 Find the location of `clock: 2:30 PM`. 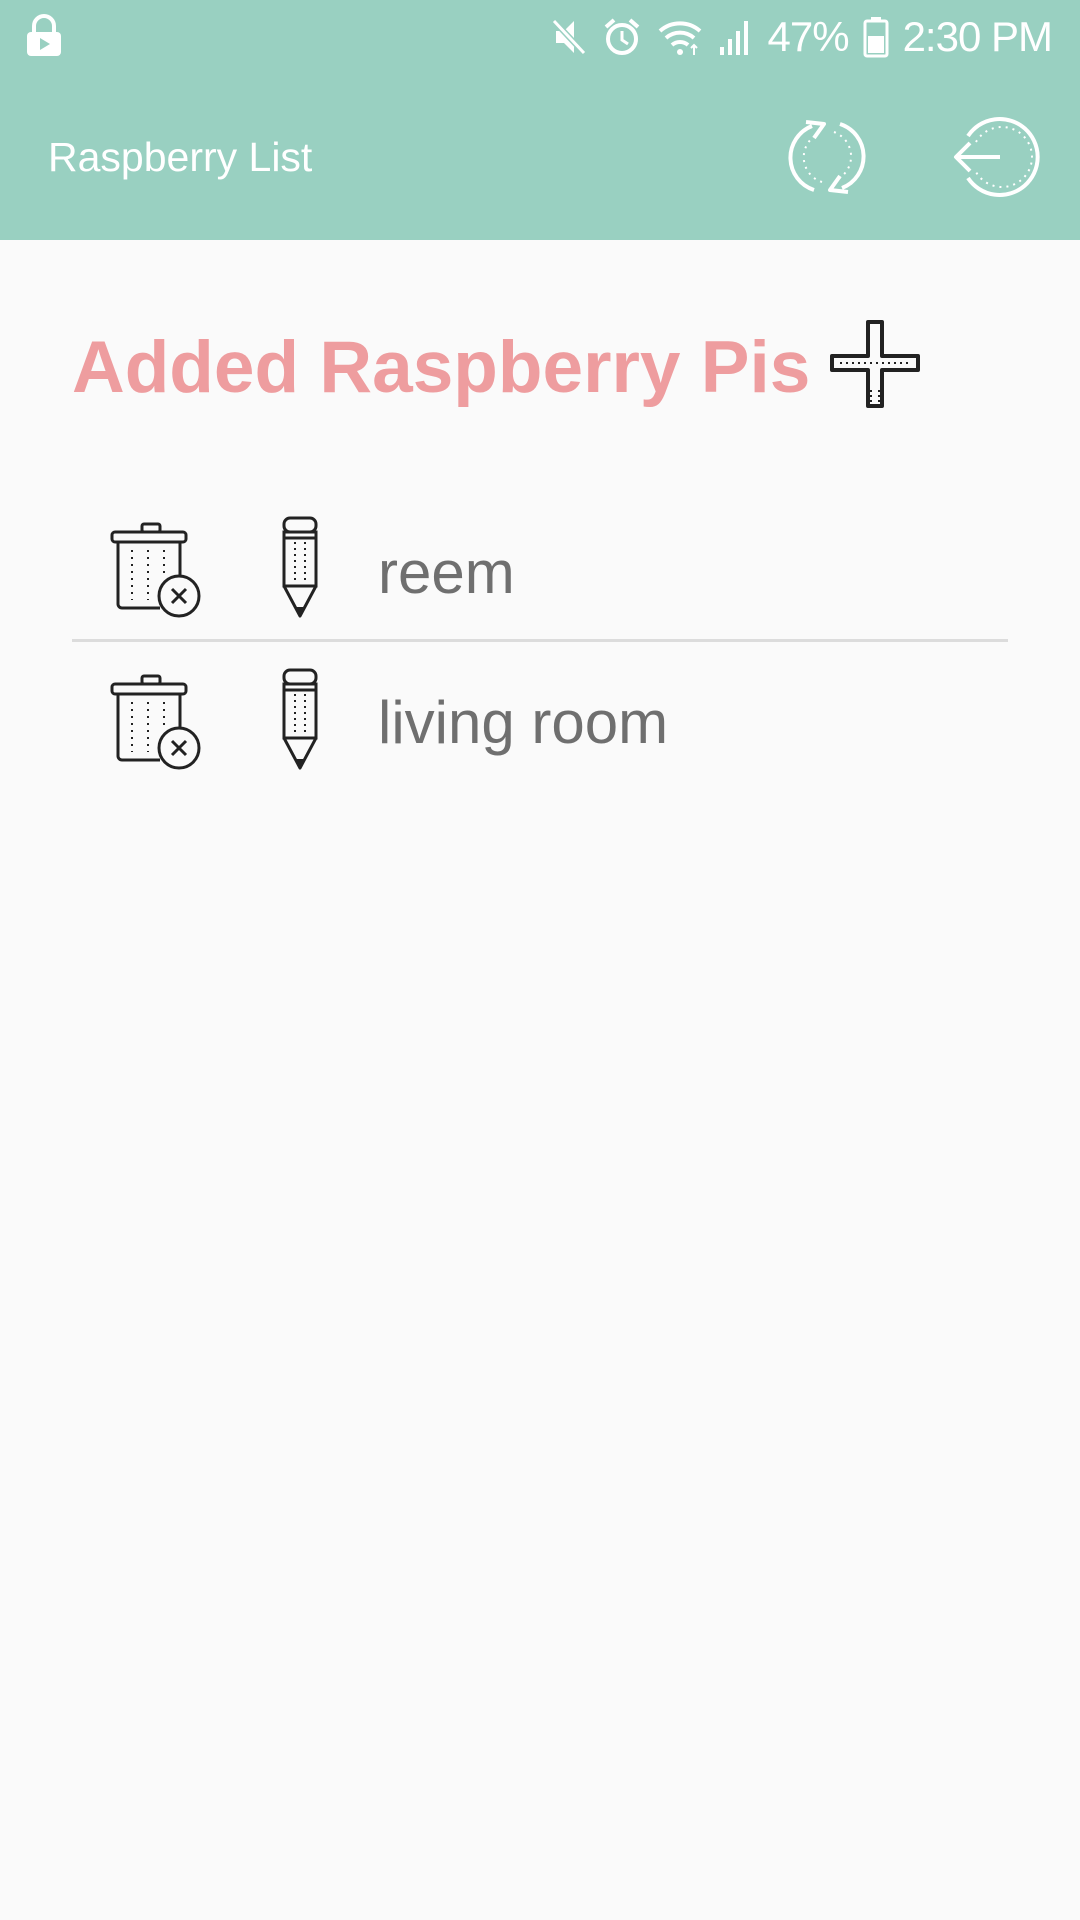

clock: 2:30 PM is located at coordinates (977, 36).